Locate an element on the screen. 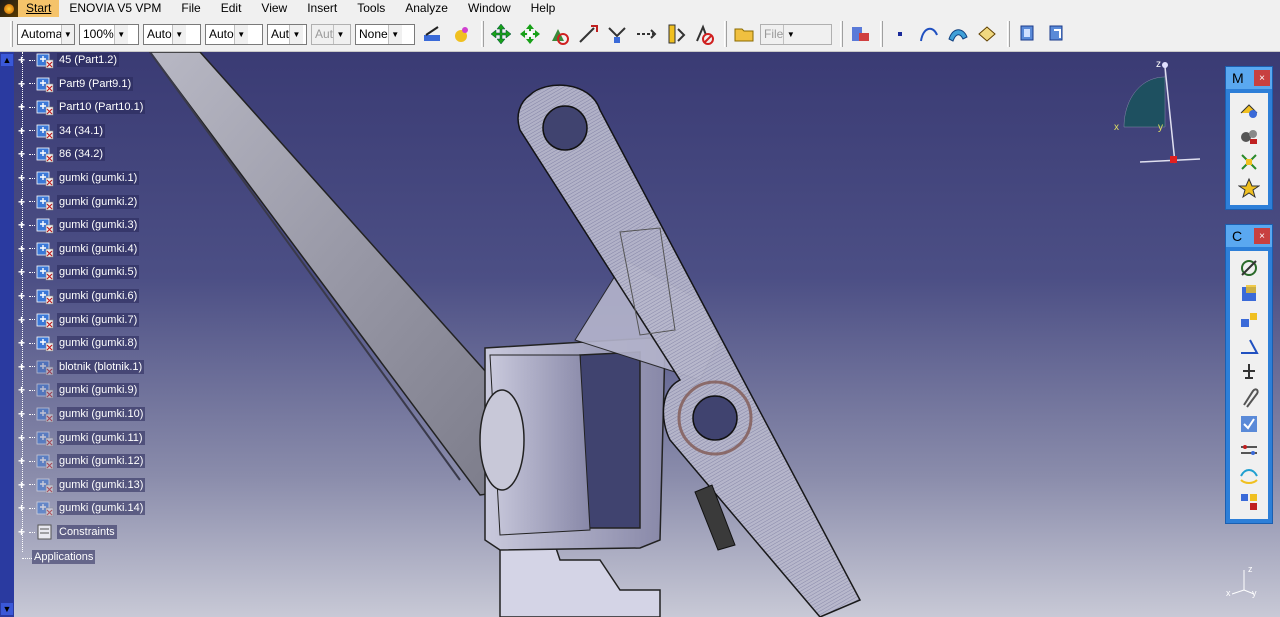 The height and width of the screenshot is (617, 1280). tree-node-label: gumki (gumki.11) is located at coordinates (101, 437).